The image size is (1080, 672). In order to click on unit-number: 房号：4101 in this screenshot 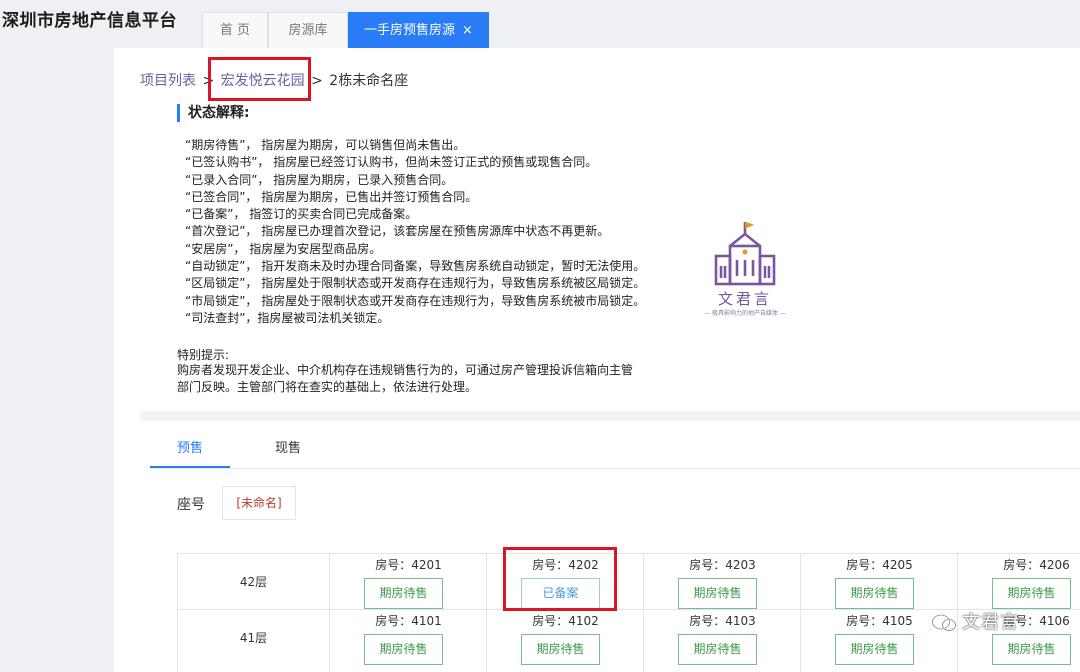, I will do `click(408, 621)`.